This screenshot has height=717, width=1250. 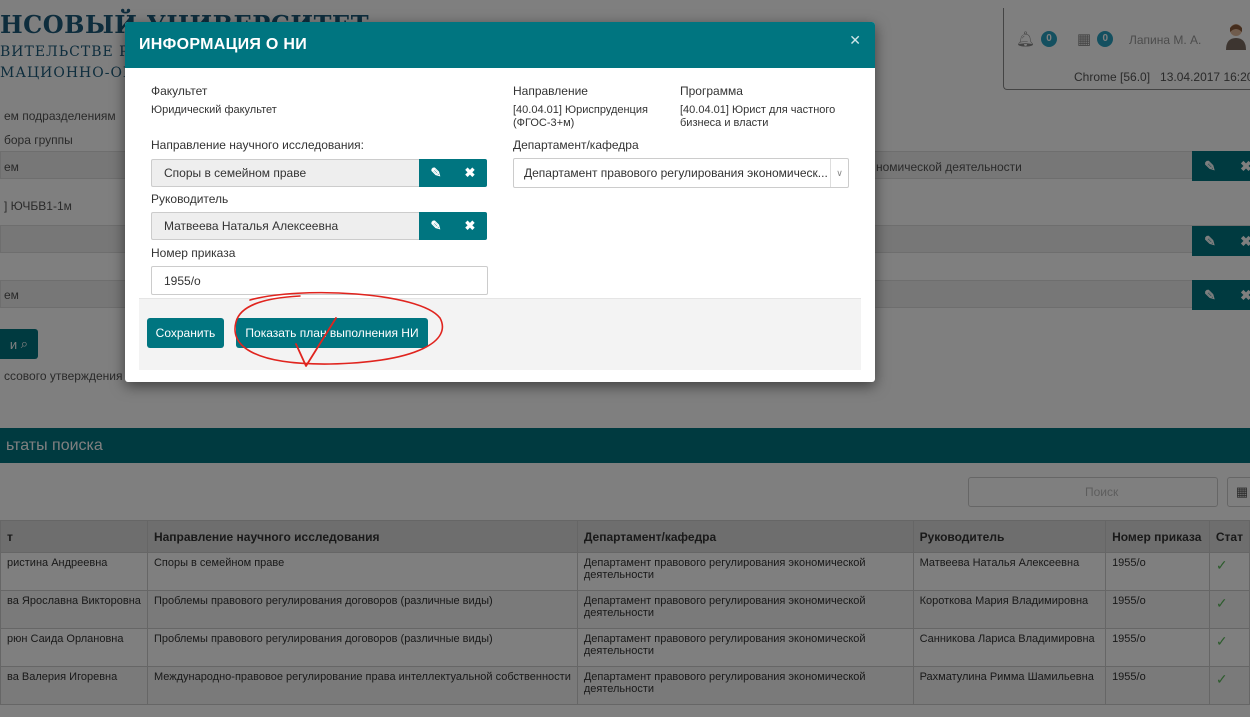 I want to click on faculty-value: Юридический факультет, so click(x=214, y=110).